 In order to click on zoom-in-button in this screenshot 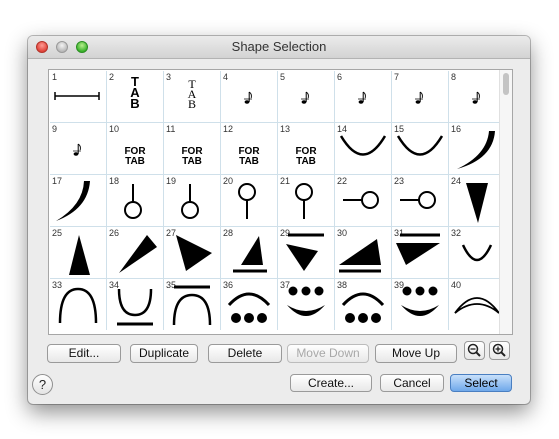, I will do `click(499, 350)`.